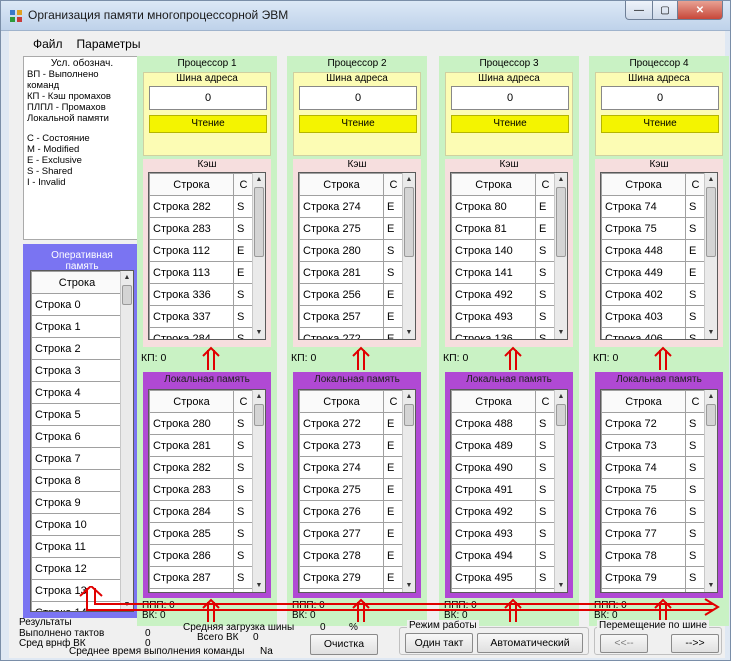 The width and height of the screenshot is (731, 661). Describe the element at coordinates (77, 436) in the screenshot. I see `ram-cell: Строка 6` at that location.